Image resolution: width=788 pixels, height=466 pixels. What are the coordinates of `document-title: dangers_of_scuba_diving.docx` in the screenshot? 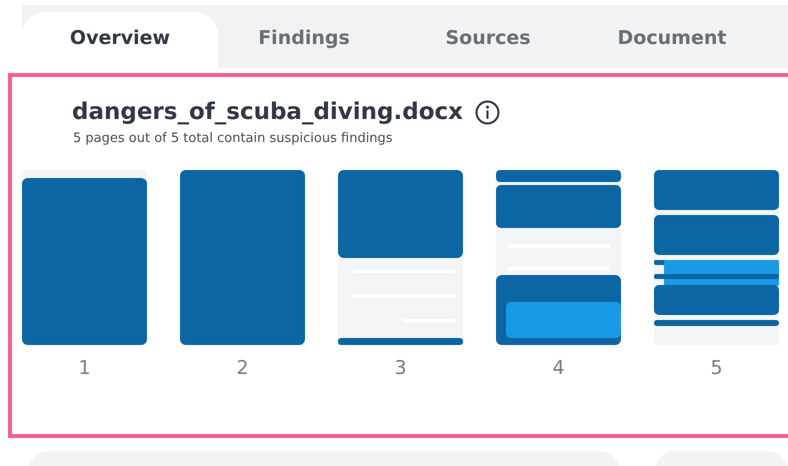 It's located at (267, 112).